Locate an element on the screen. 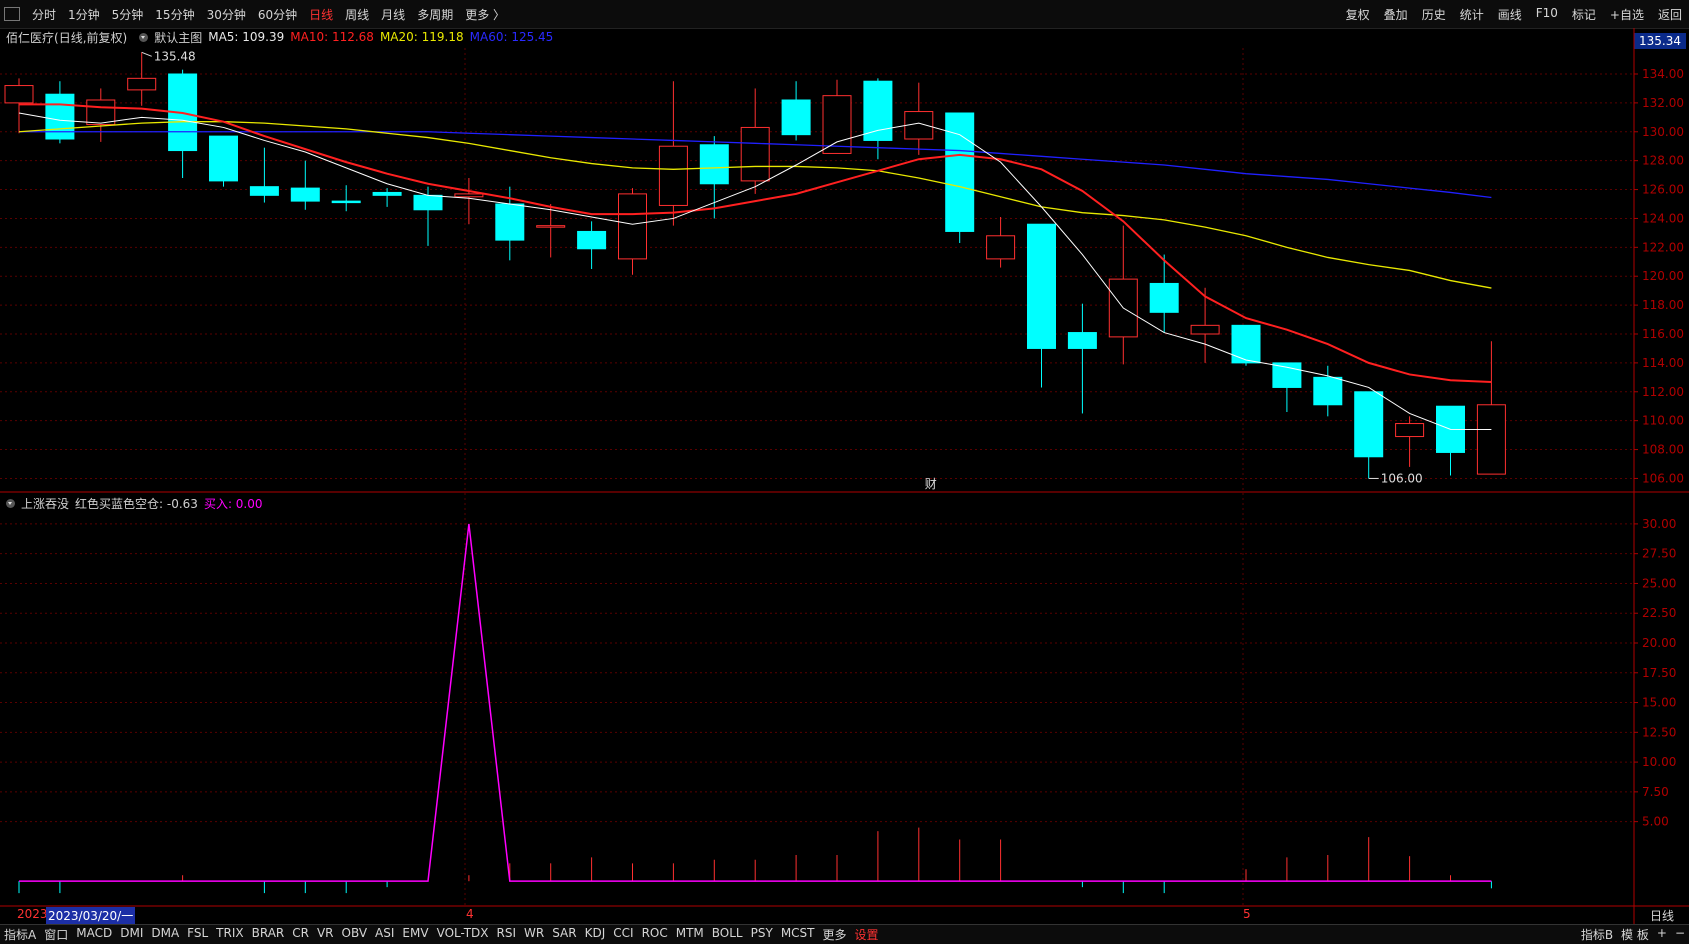 The image size is (1689, 944). finance-marker-icon: 财 is located at coordinates (931, 484).